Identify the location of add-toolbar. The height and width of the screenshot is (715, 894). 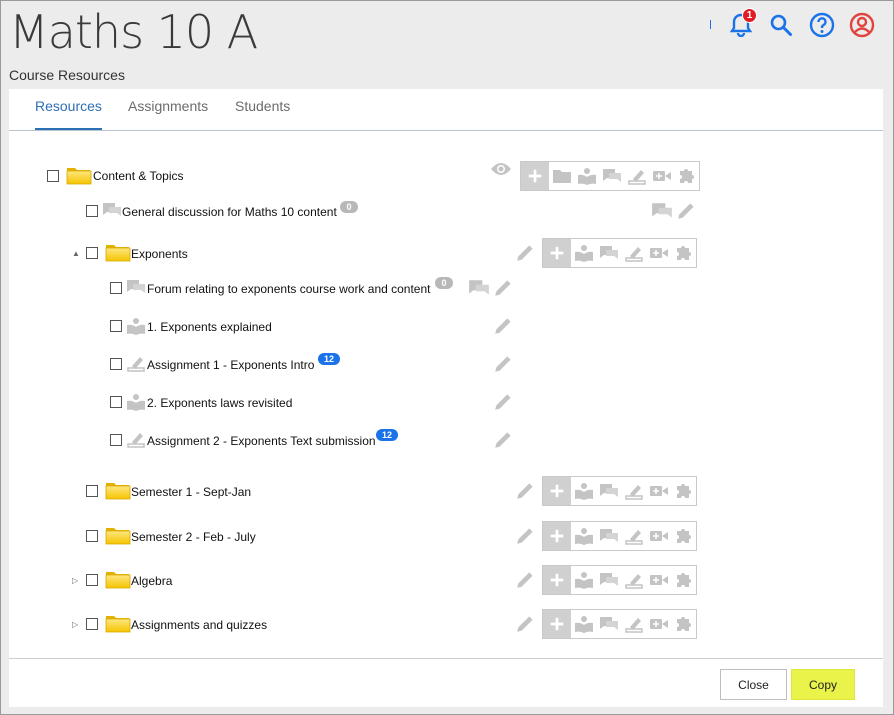
(619, 580).